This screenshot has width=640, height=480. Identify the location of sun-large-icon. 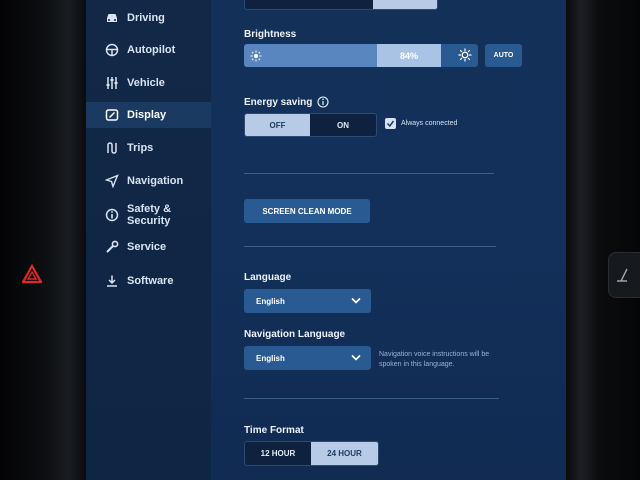
(465, 57).